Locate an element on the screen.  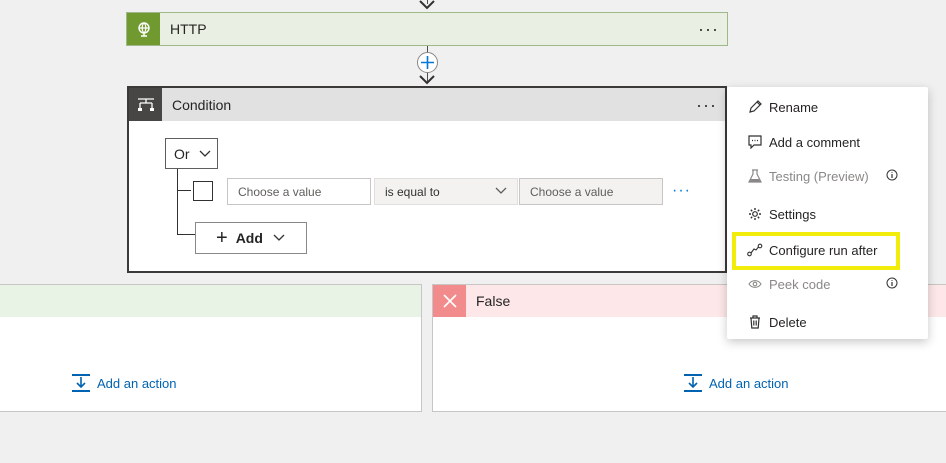
add-row-label: Add is located at coordinates (249, 238).